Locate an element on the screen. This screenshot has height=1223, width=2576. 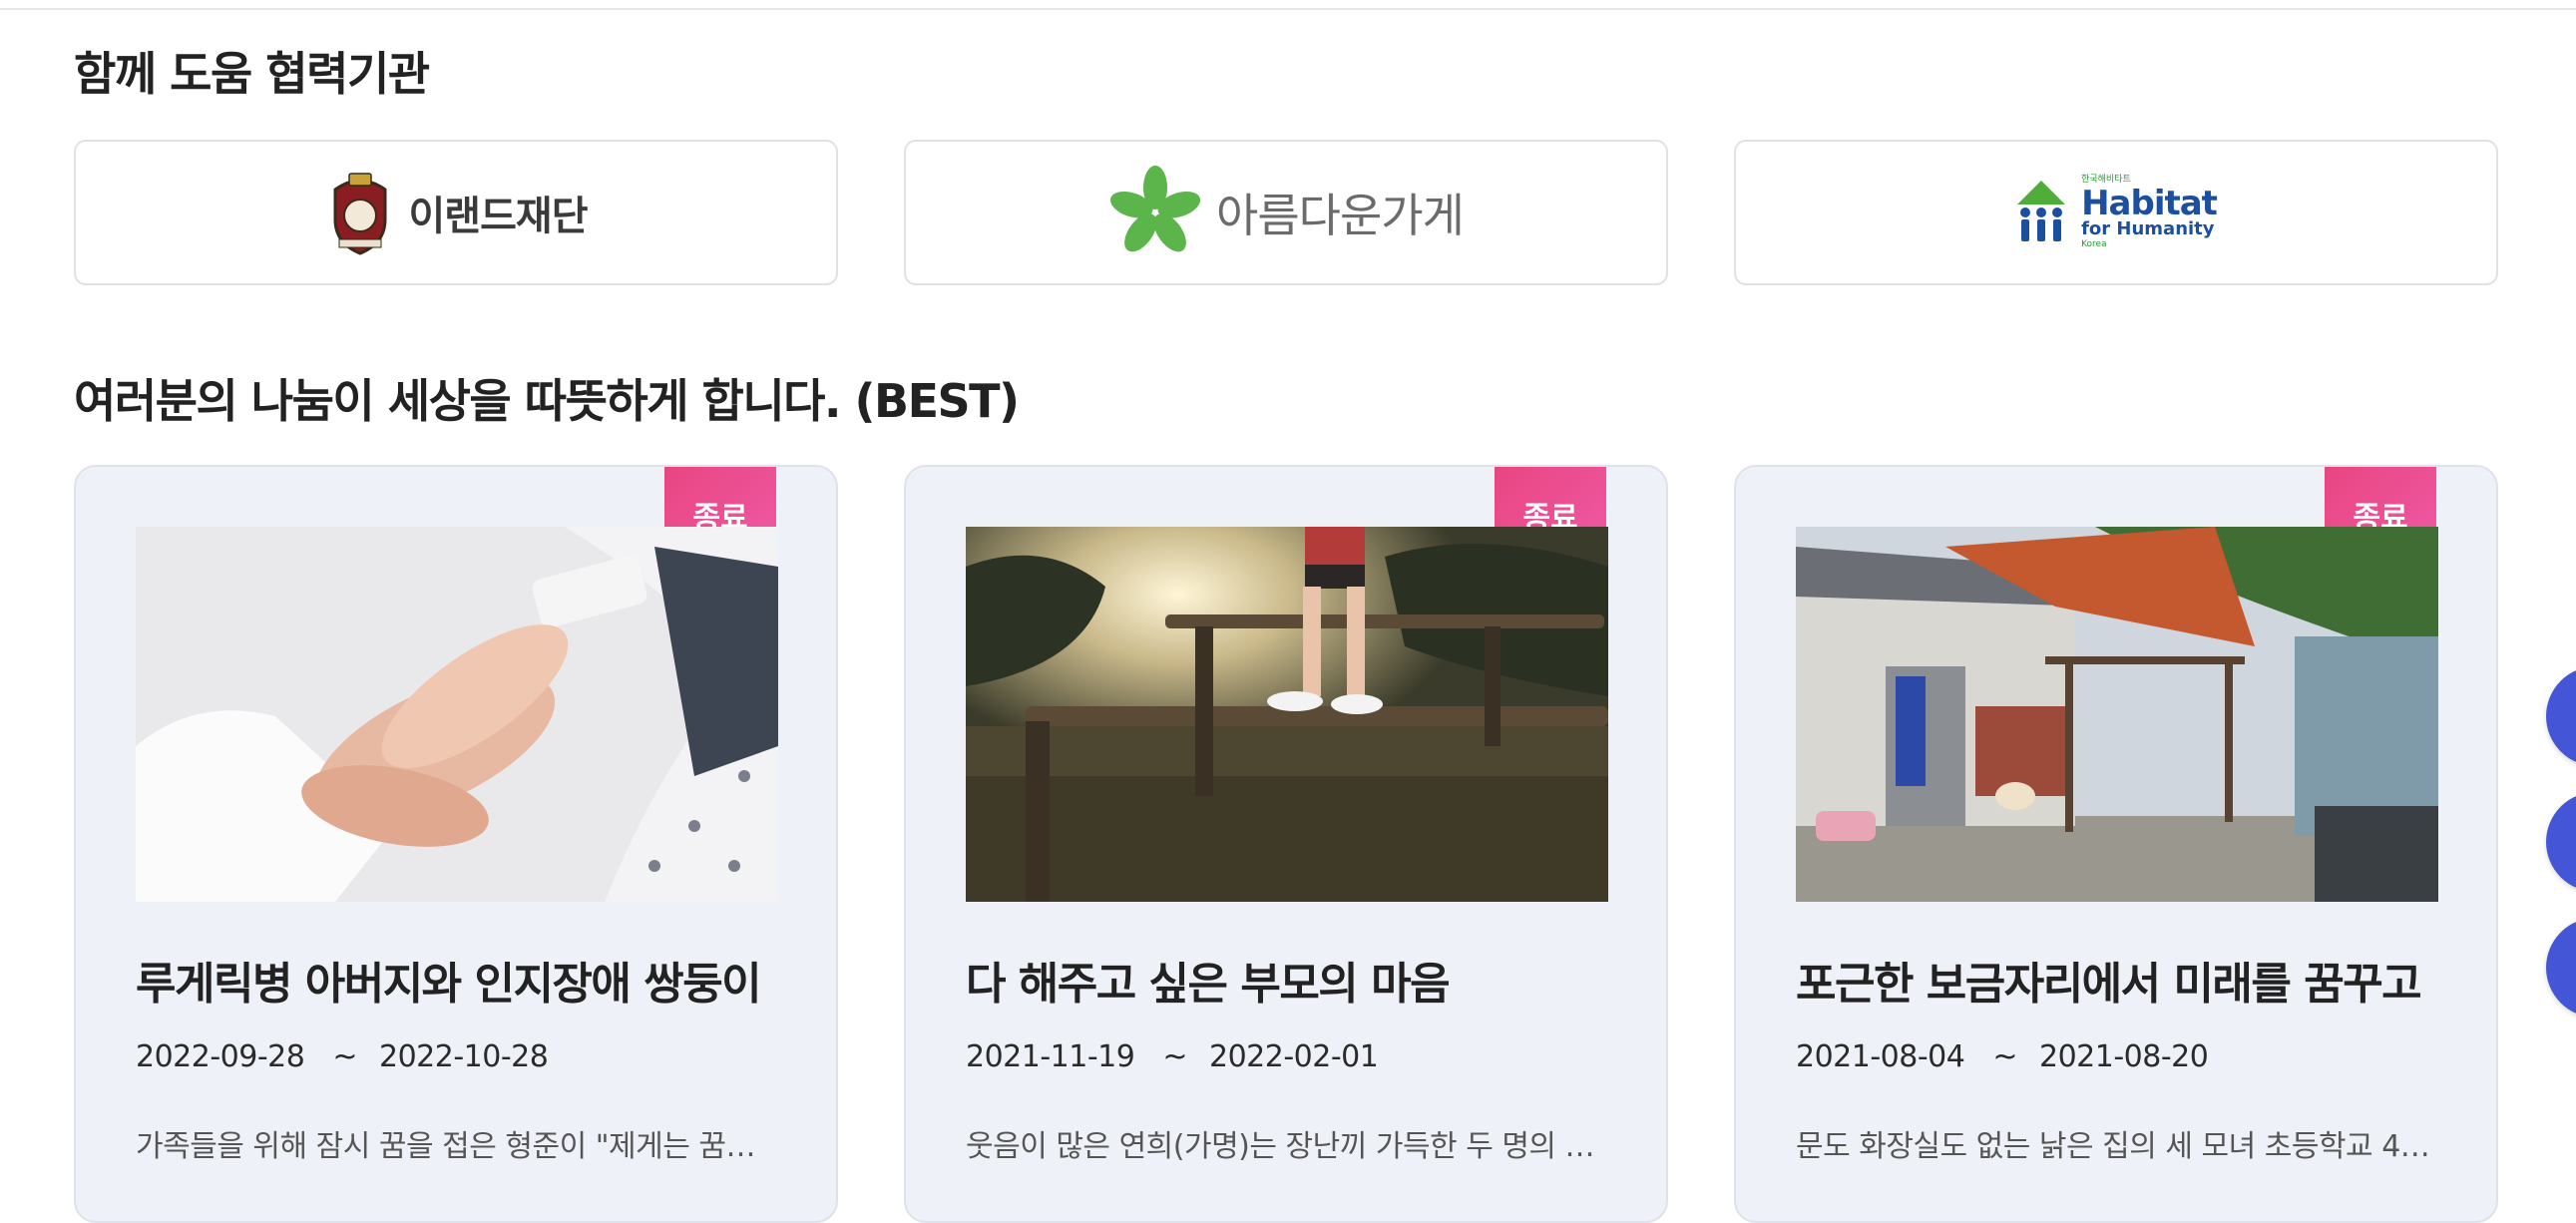
campaign-period: 2021-08-04 ~2021-08-20 is located at coordinates (2002, 1056).